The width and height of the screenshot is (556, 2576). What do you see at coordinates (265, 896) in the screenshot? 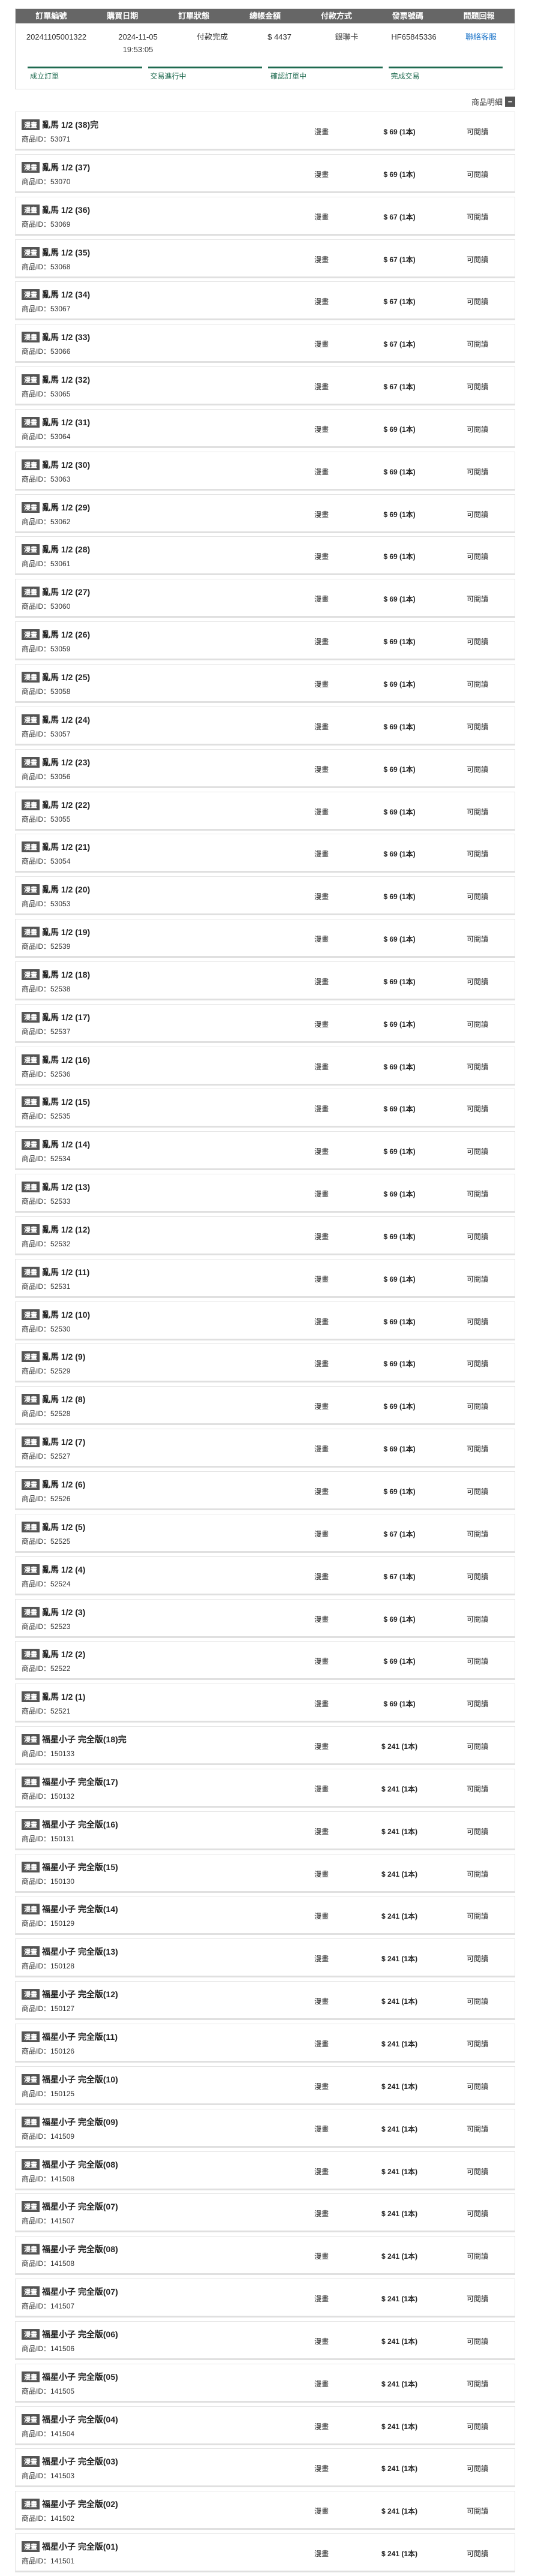
I see `list-item: 漫畫 亂馬 1/2 (20) 商品ID：53053 漫畫 $ 69 (1本) 可閱讀` at bounding box center [265, 896].